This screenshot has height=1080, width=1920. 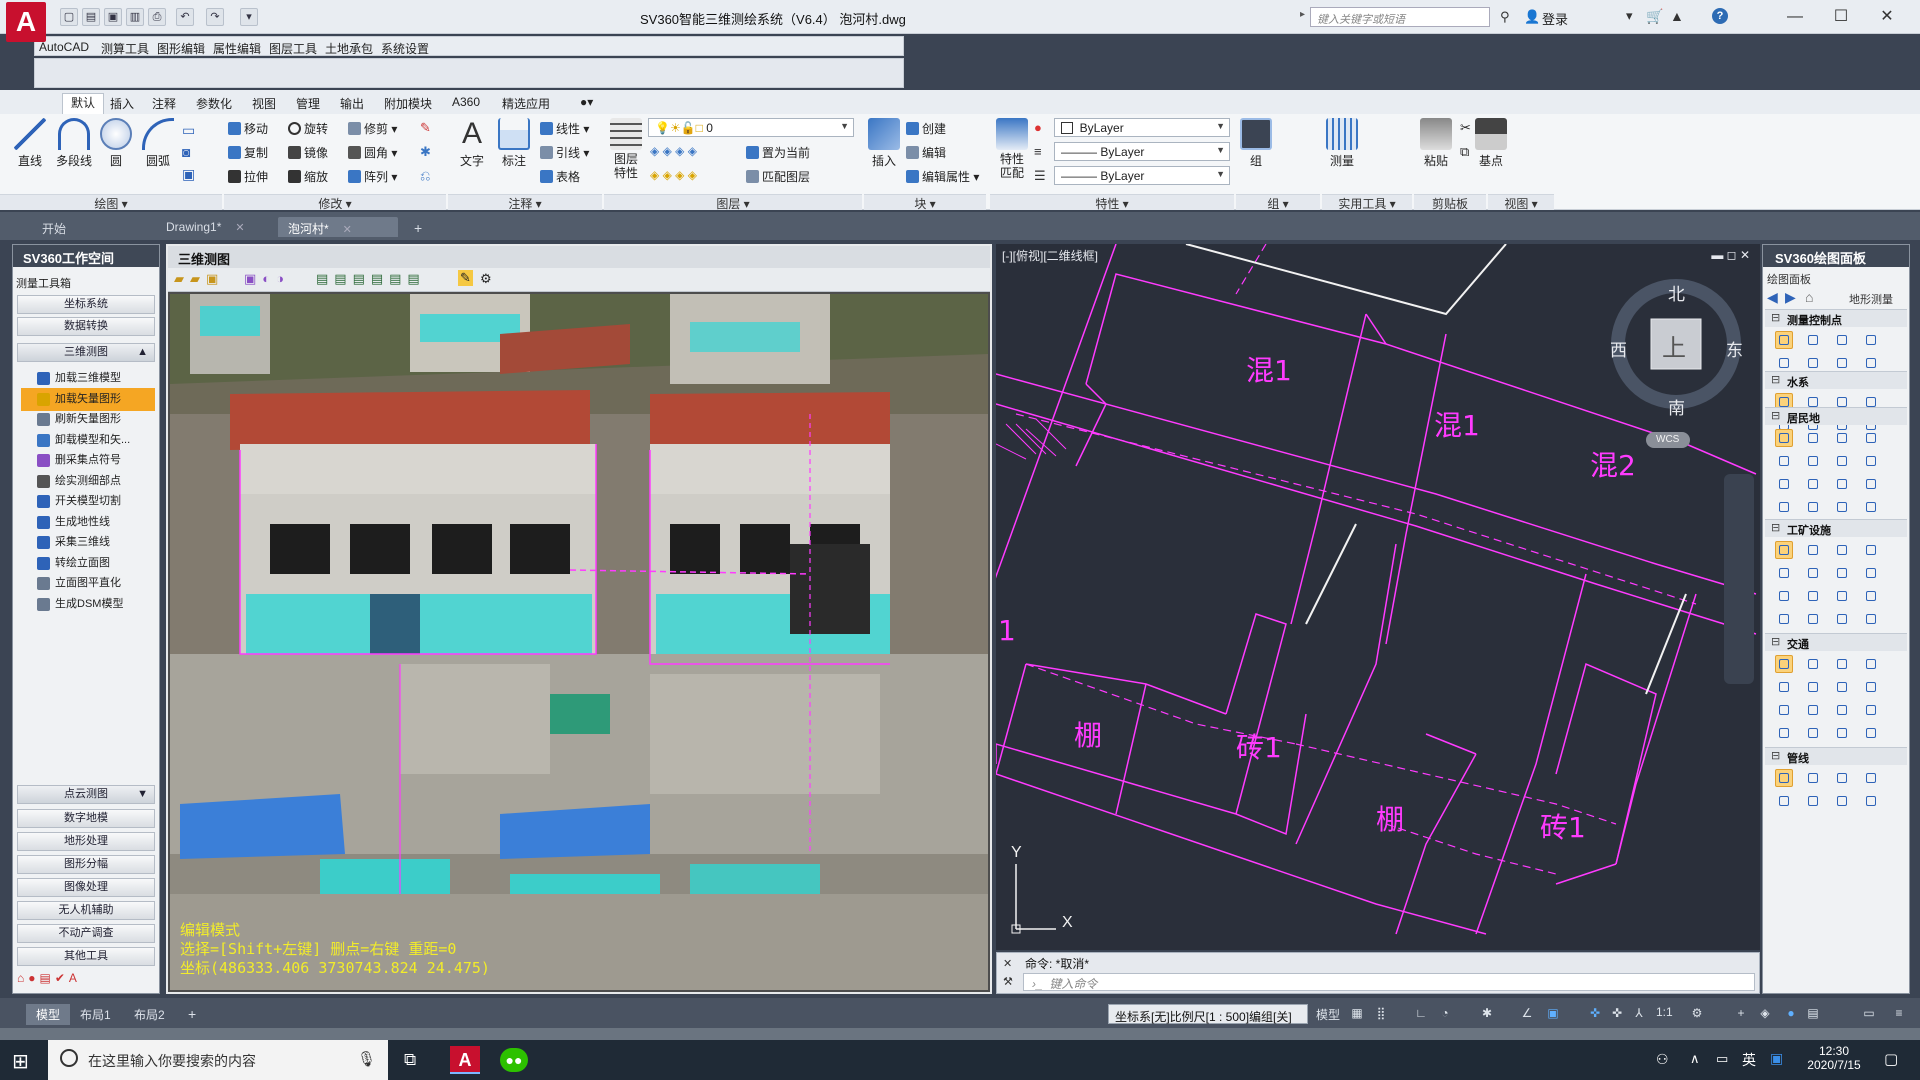 I want to click on nav-back-icon: ◀, so click(x=1772, y=297).